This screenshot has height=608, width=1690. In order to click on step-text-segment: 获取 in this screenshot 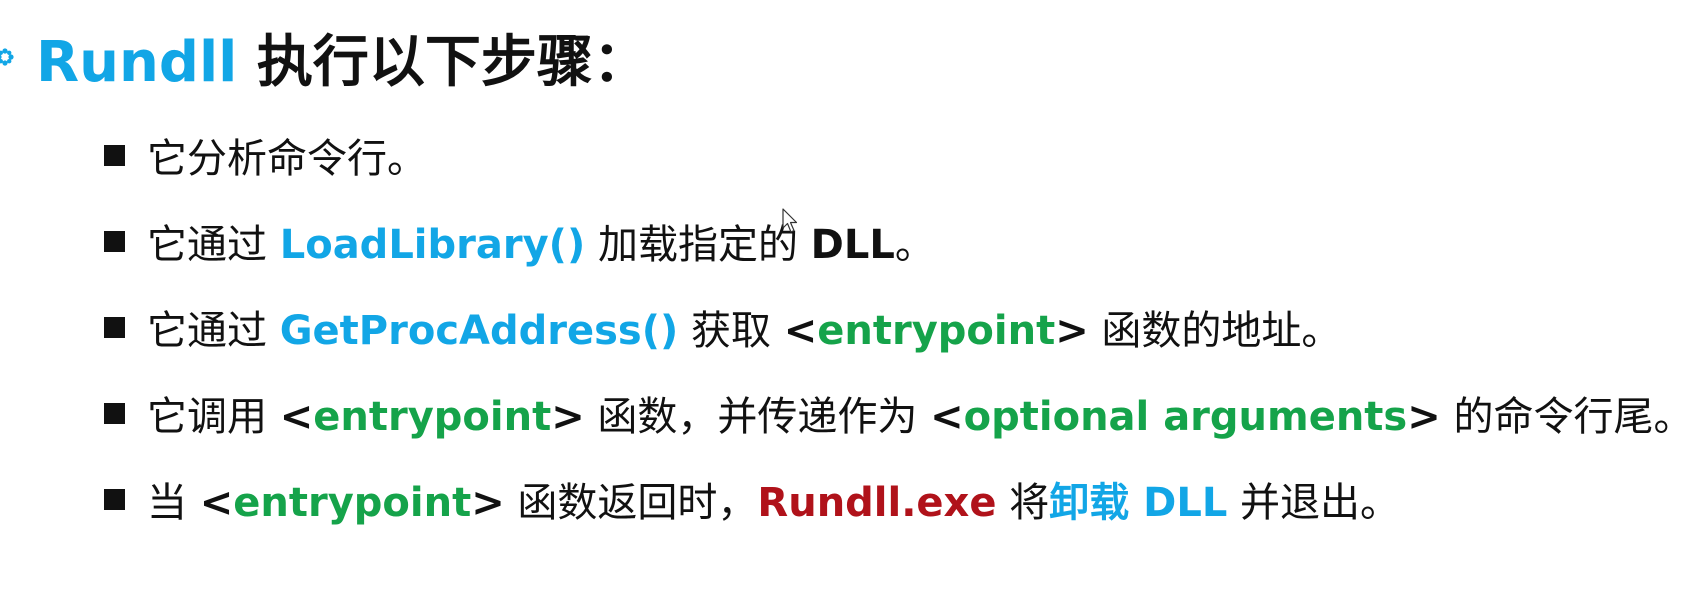, I will do `click(731, 331)`.